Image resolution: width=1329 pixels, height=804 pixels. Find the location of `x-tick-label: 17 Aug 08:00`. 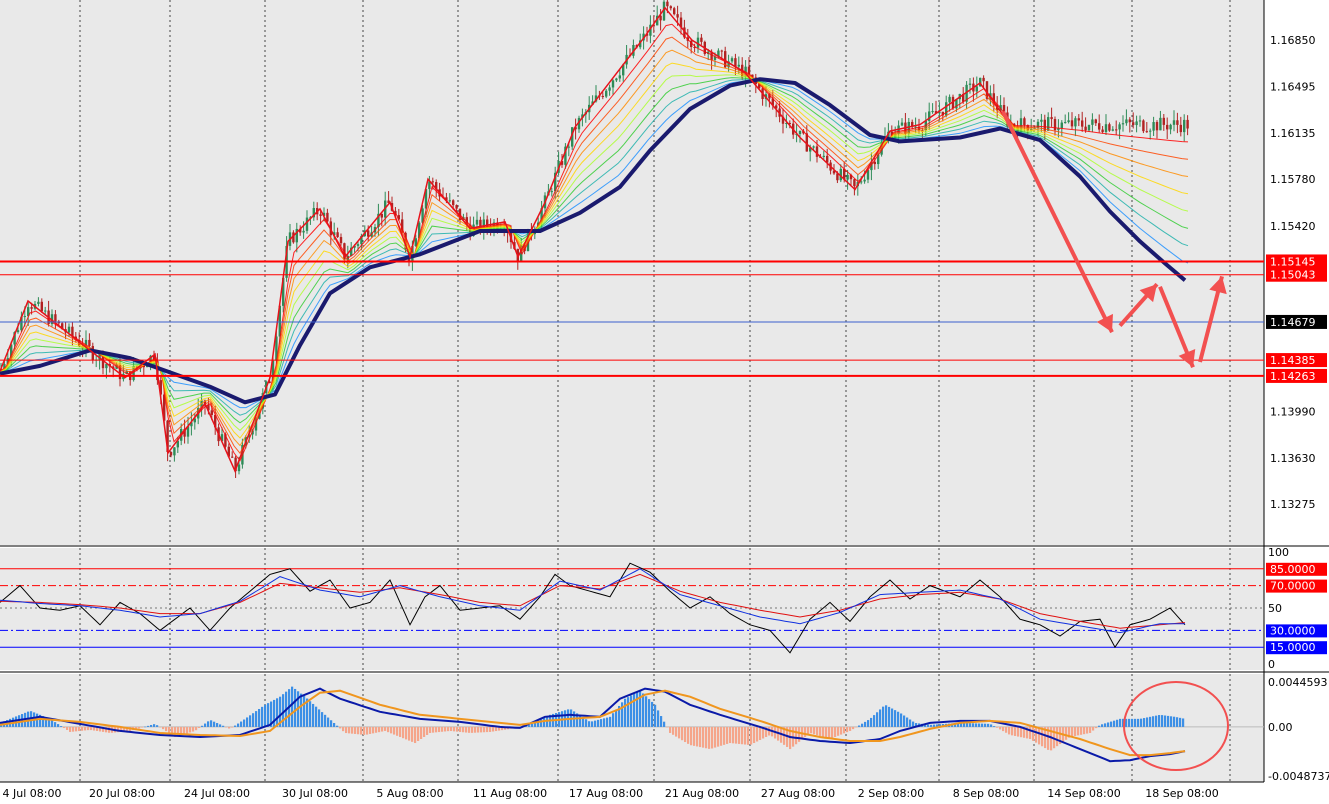

x-tick-label: 17 Aug 08:00 is located at coordinates (606, 793).